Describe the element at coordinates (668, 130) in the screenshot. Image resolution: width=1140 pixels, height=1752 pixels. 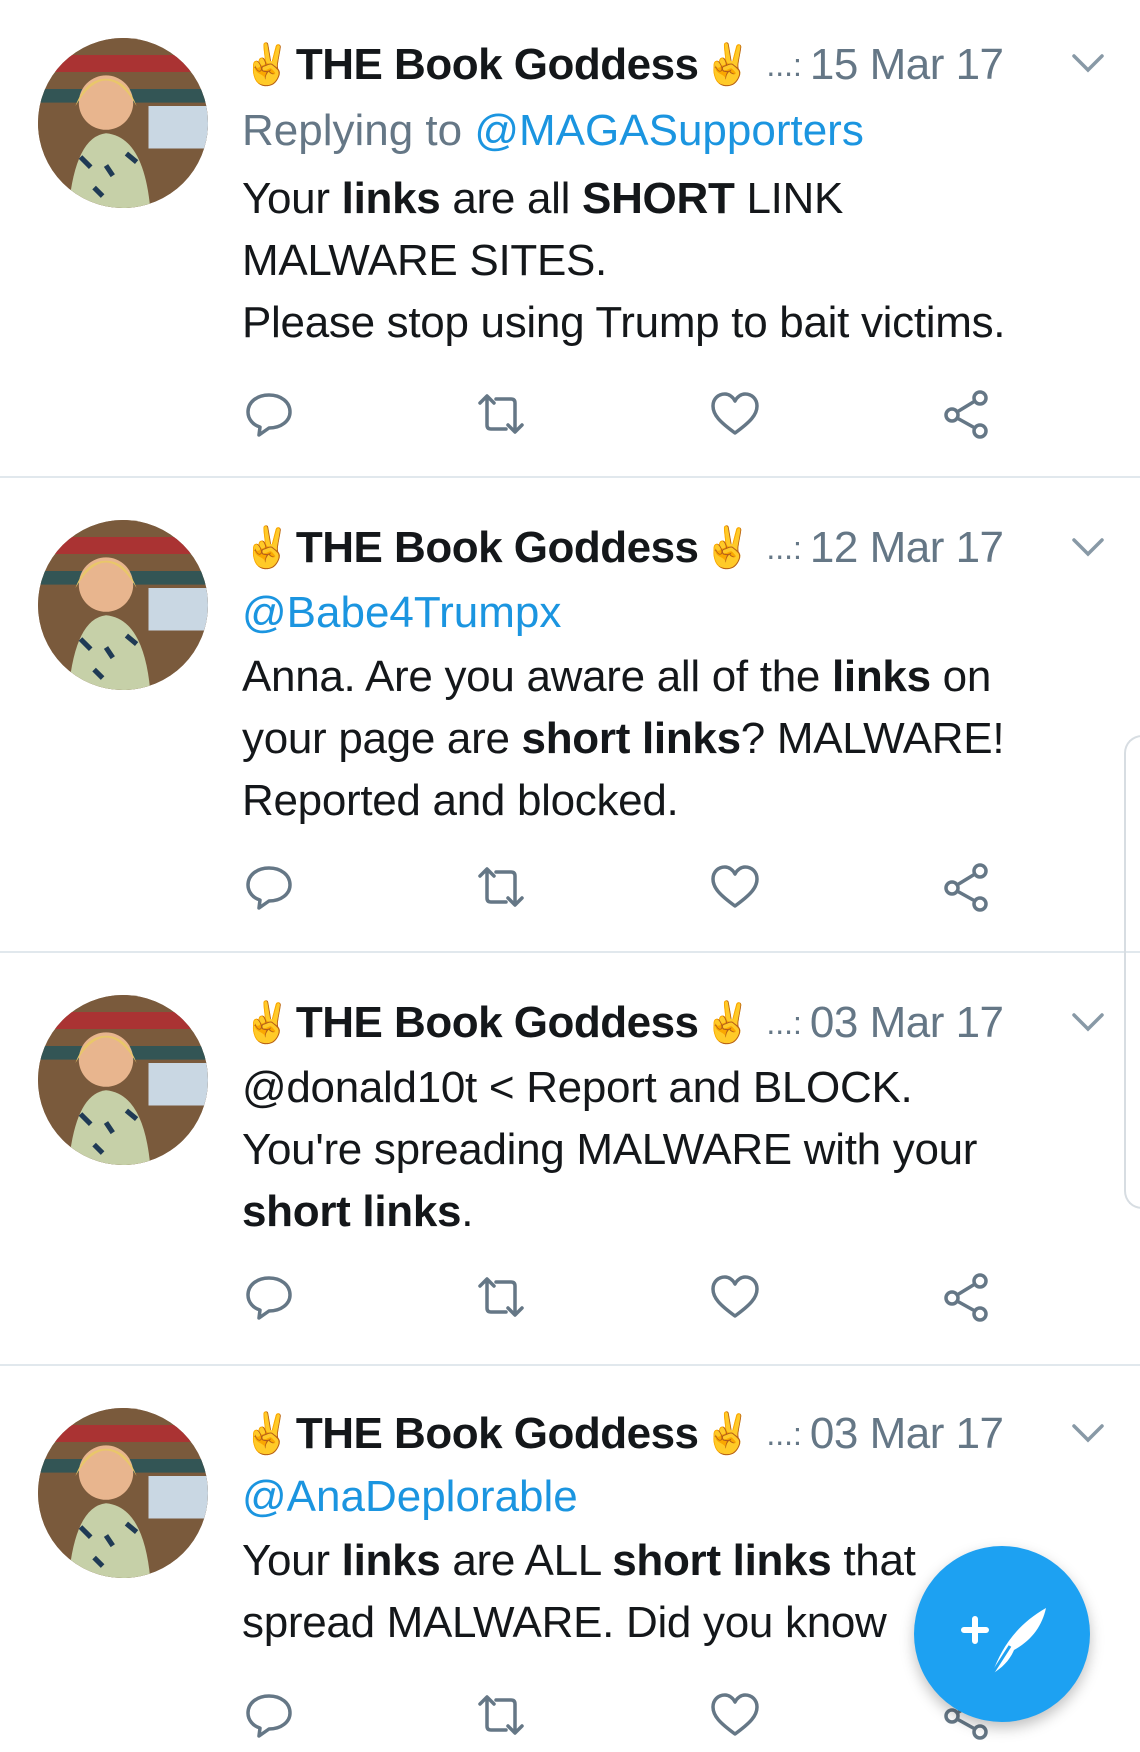
I see `mention-link: @MAGASupporters` at that location.